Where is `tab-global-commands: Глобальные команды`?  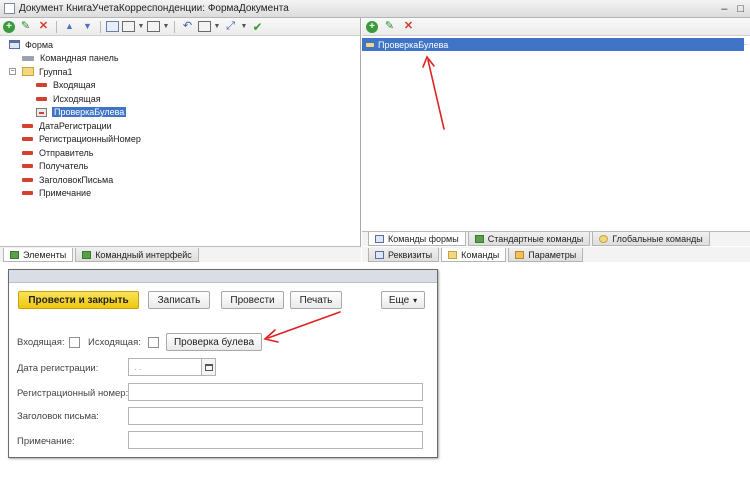 tab-global-commands: Глобальные команды is located at coordinates (651, 239).